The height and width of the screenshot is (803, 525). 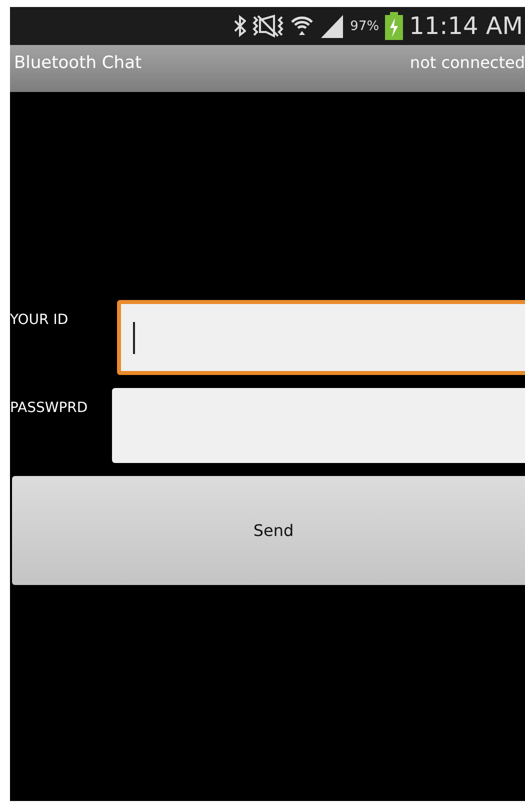 I want to click on battery-charging-icon, so click(x=394, y=26).